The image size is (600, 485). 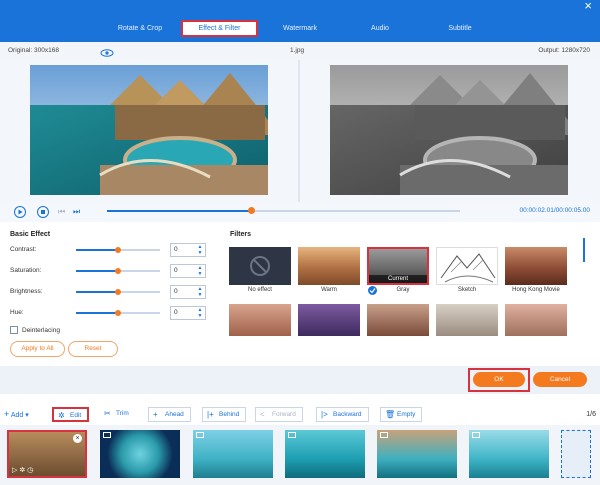 What do you see at coordinates (17, 312) in the screenshot?
I see `hue-label: Hue:` at bounding box center [17, 312].